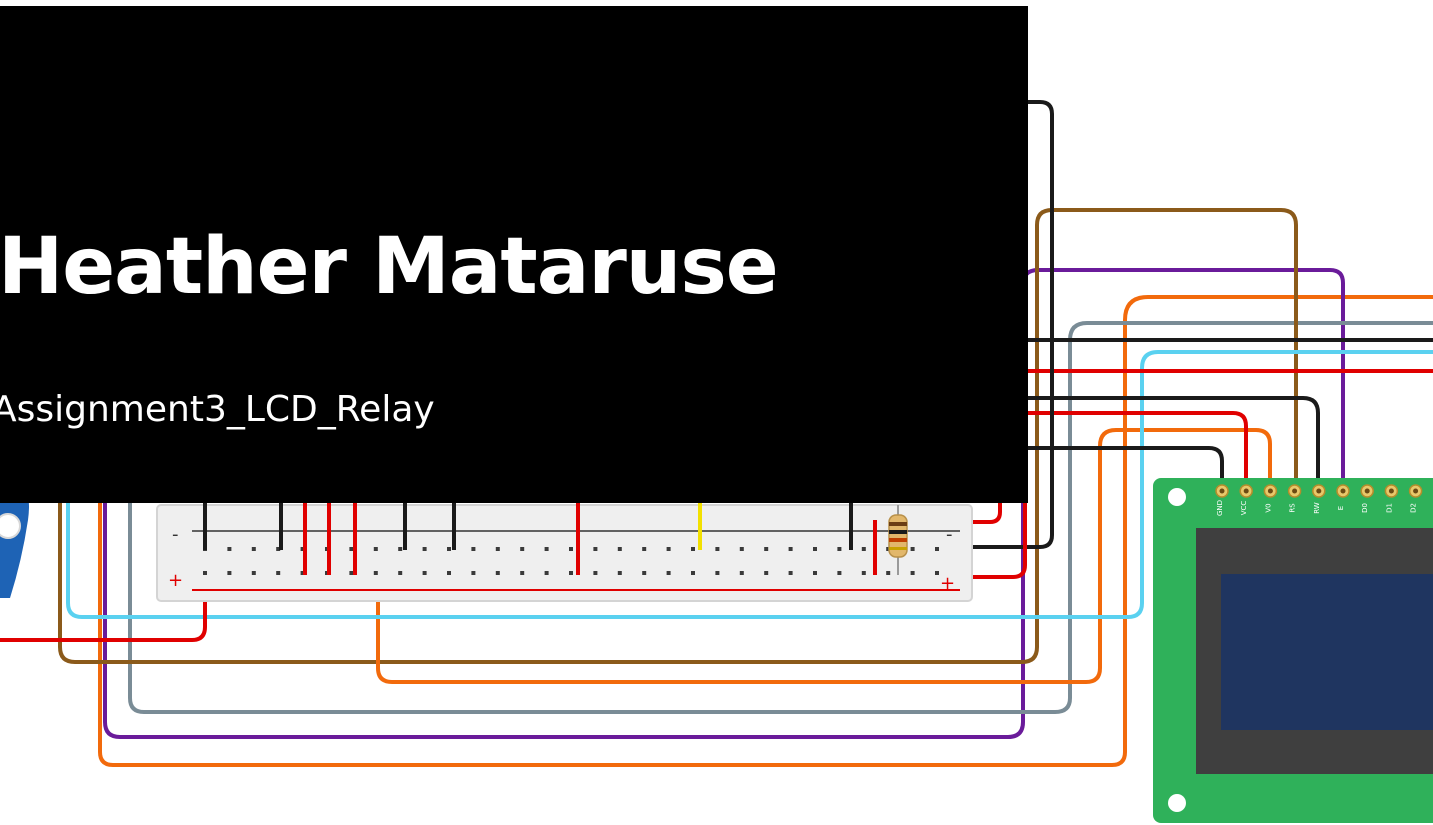 The image size is (1433, 825). What do you see at coordinates (898, 536) in the screenshot?
I see `resistor` at bounding box center [898, 536].